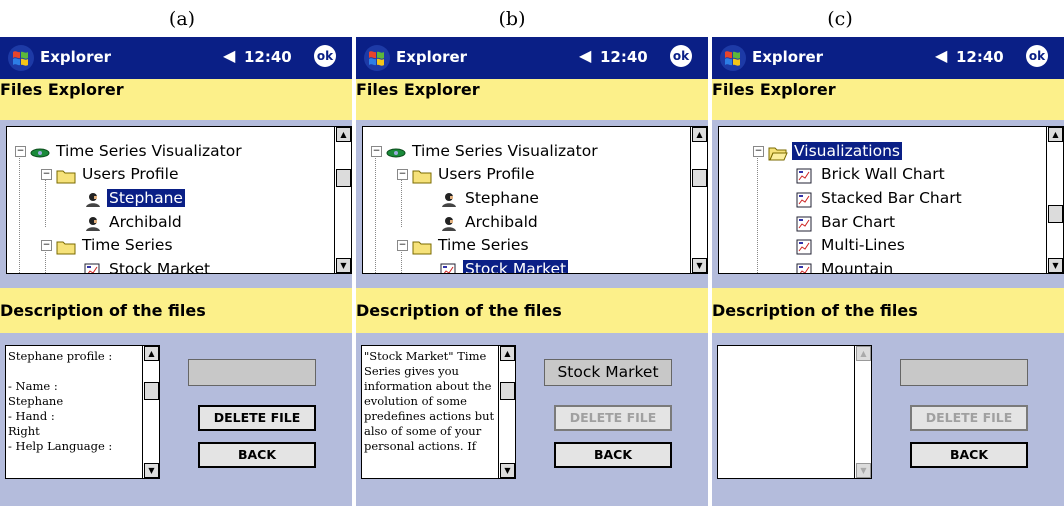  What do you see at coordinates (883, 174) in the screenshot?
I see `tree-item-label: Brick Wall Chart` at bounding box center [883, 174].